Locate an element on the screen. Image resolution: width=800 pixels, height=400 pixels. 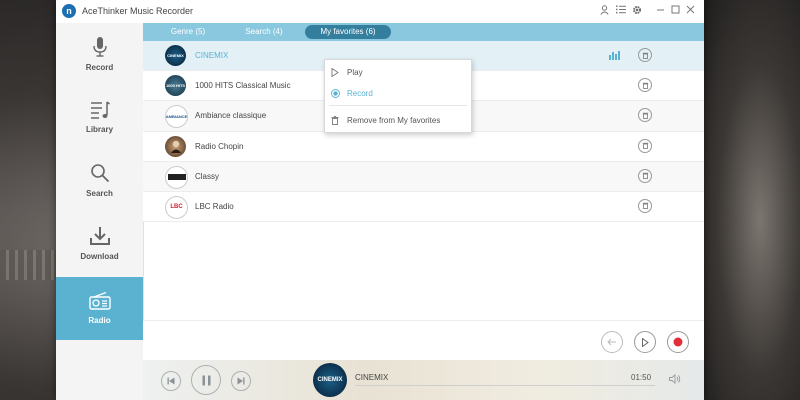
skip-previous-icon is located at coordinates (171, 381).